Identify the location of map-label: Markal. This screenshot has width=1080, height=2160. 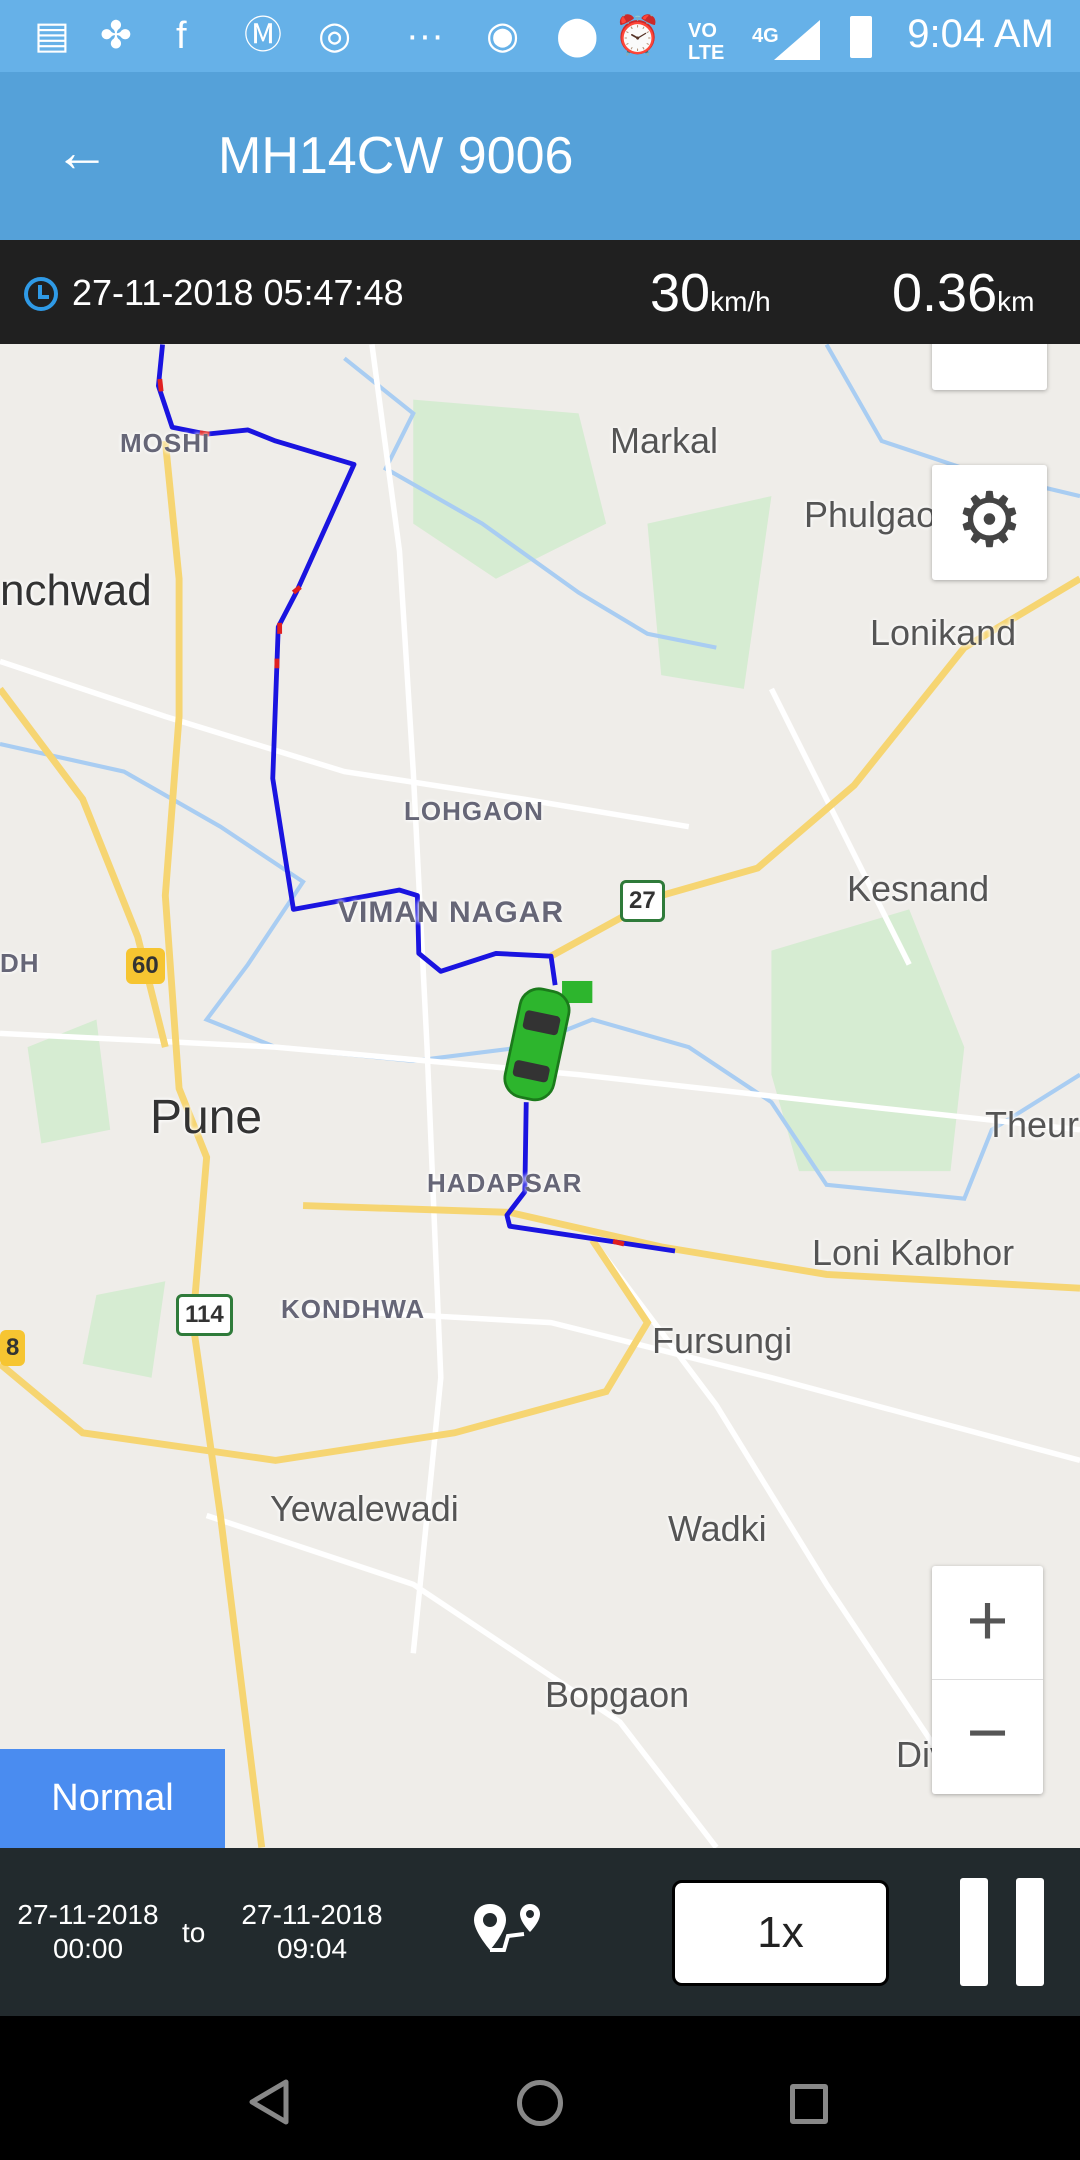
(664, 440).